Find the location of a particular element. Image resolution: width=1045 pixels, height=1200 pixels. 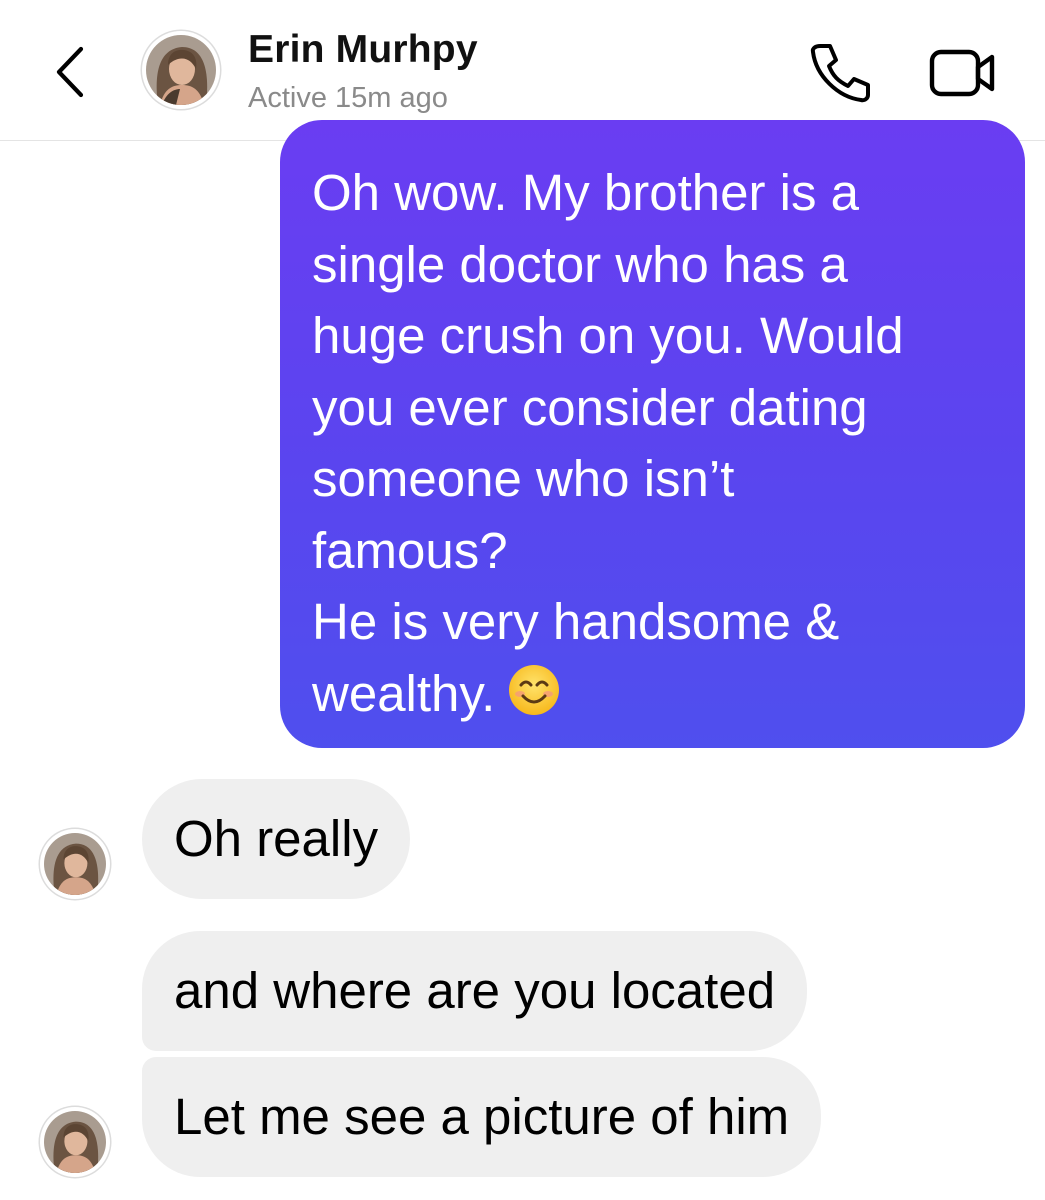

message-line: wealthy. is located at coordinates (404, 693).